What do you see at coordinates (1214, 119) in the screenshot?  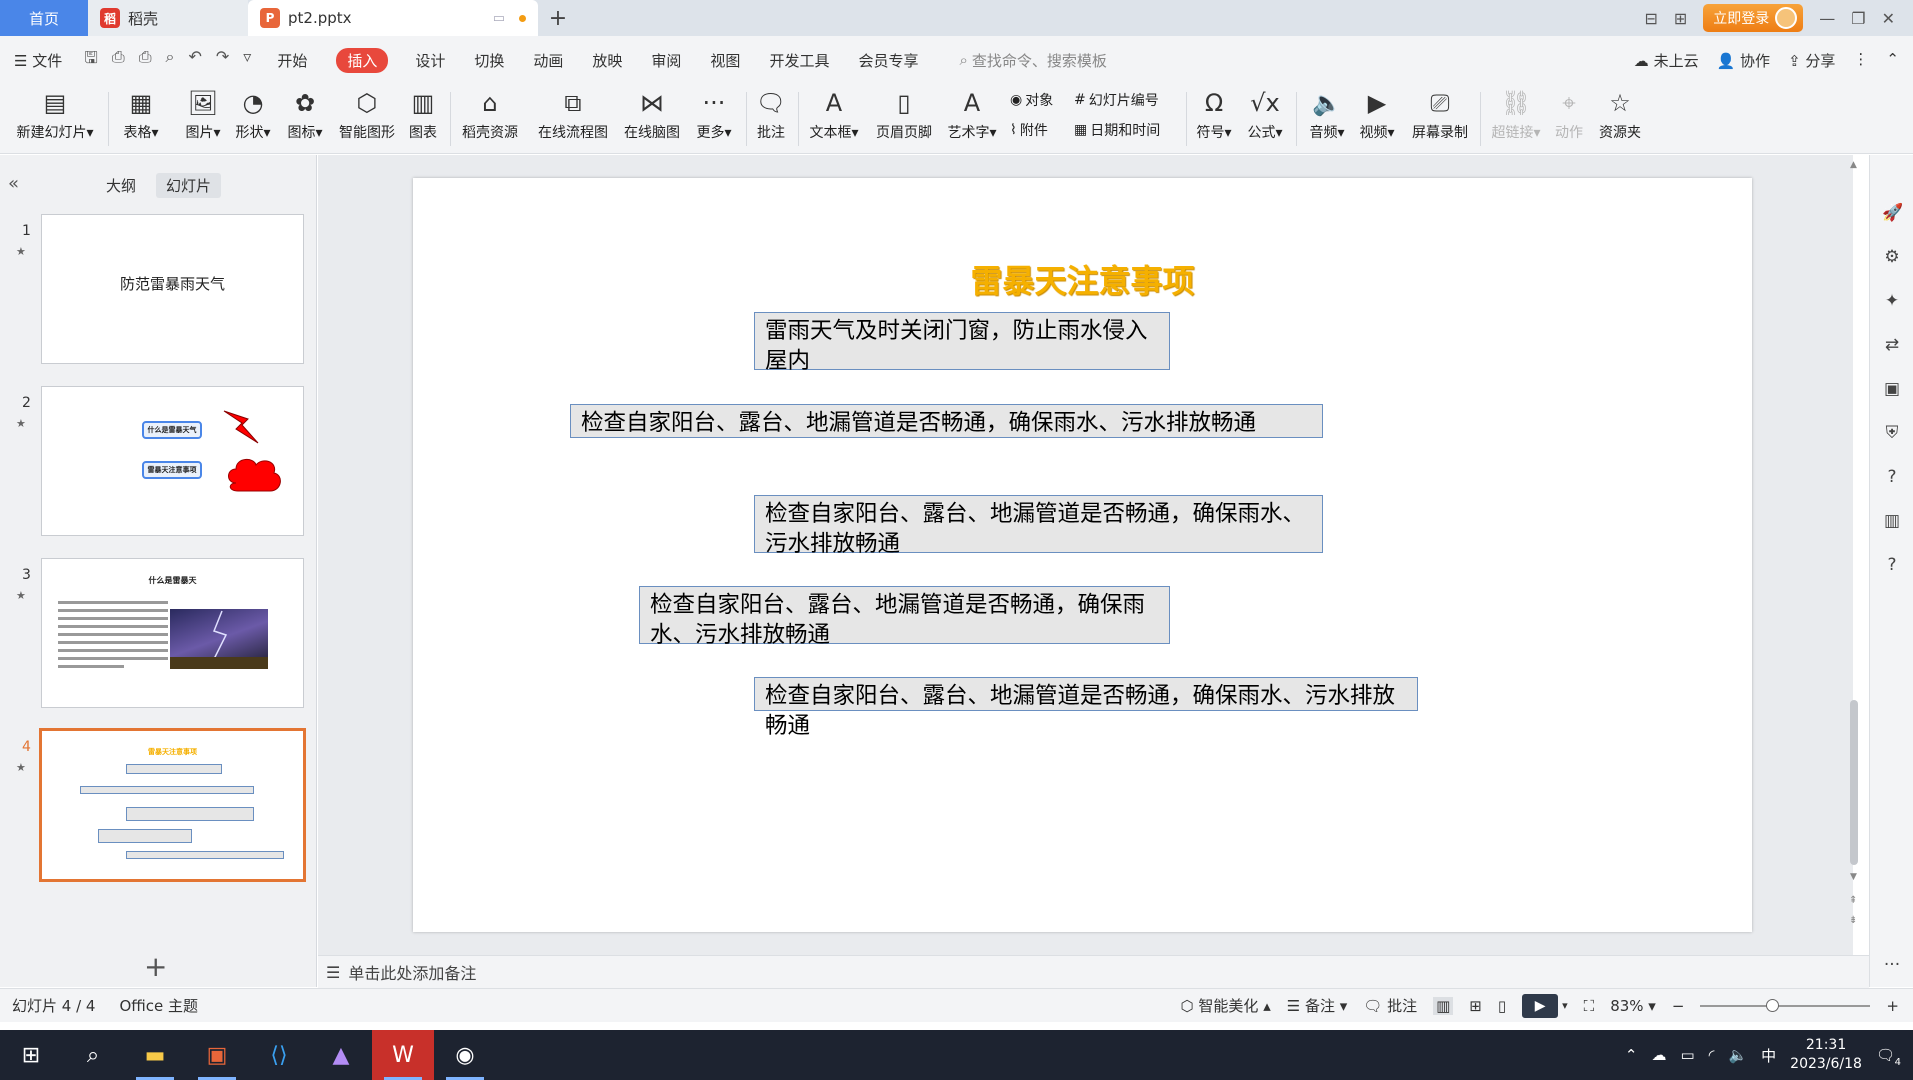 I see `symbol-button: Ω 符号▾` at bounding box center [1214, 119].